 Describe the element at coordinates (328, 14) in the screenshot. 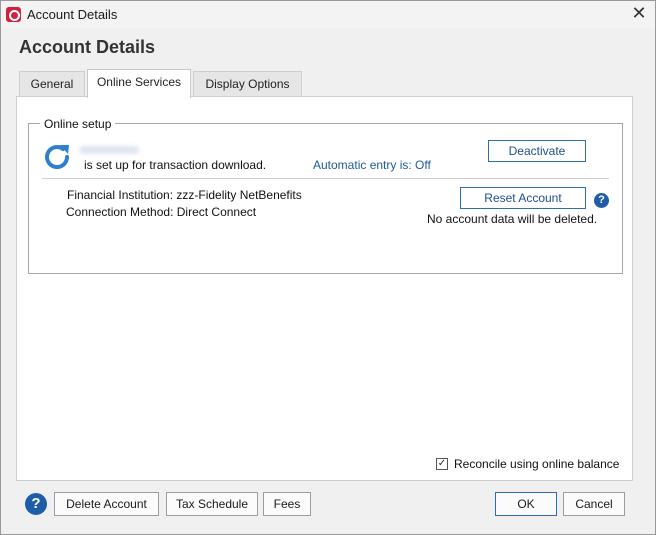

I see `title-bar: Account Details ✕` at that location.